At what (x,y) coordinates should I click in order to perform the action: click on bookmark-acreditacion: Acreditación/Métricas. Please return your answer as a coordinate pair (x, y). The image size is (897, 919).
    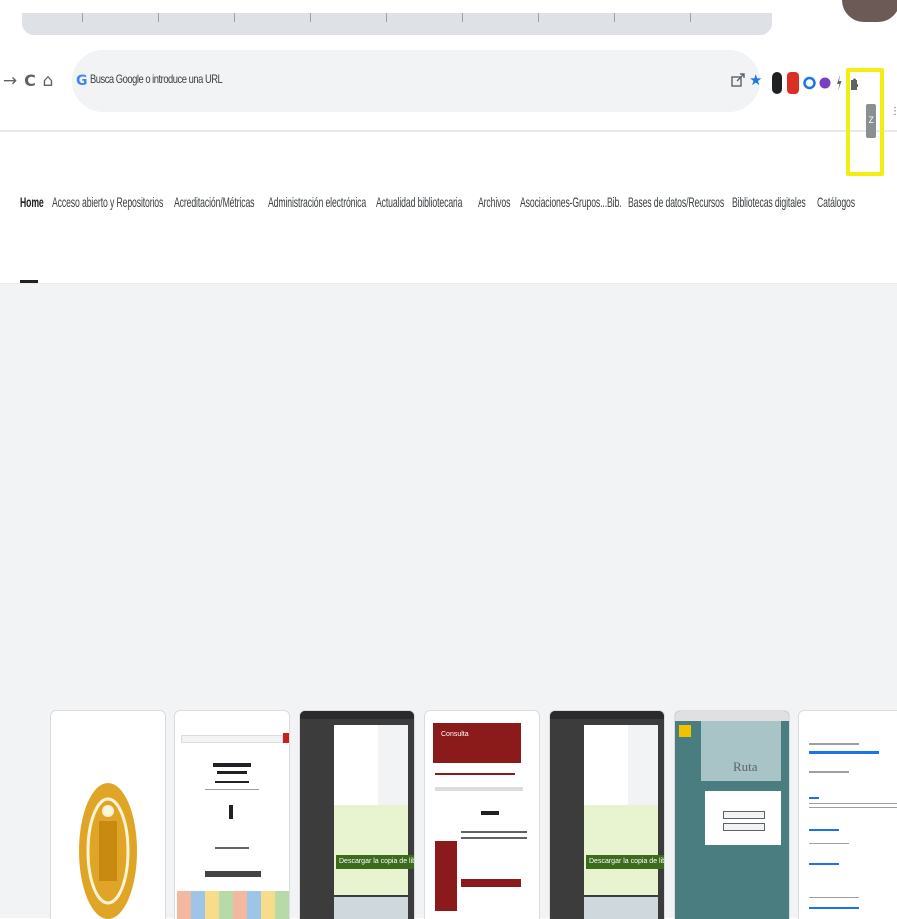
    Looking at the image, I should click on (214, 202).